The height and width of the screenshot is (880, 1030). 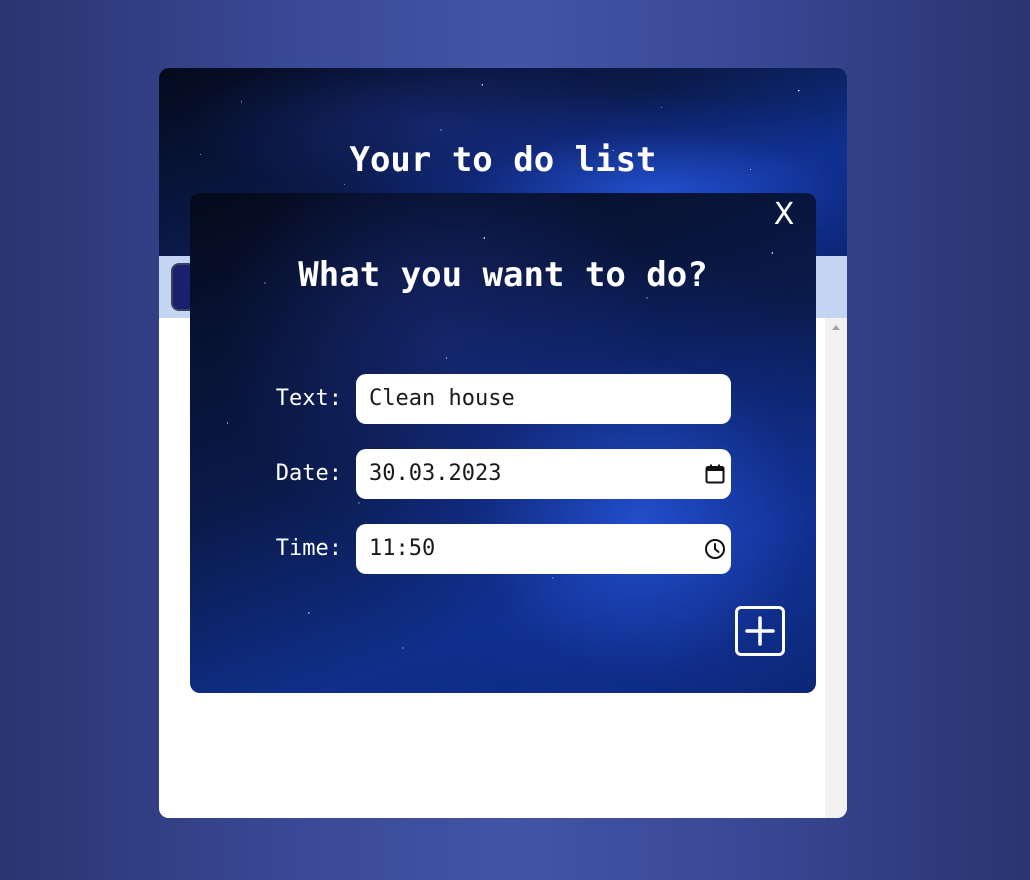 I want to click on close-button: X, so click(x=784, y=215).